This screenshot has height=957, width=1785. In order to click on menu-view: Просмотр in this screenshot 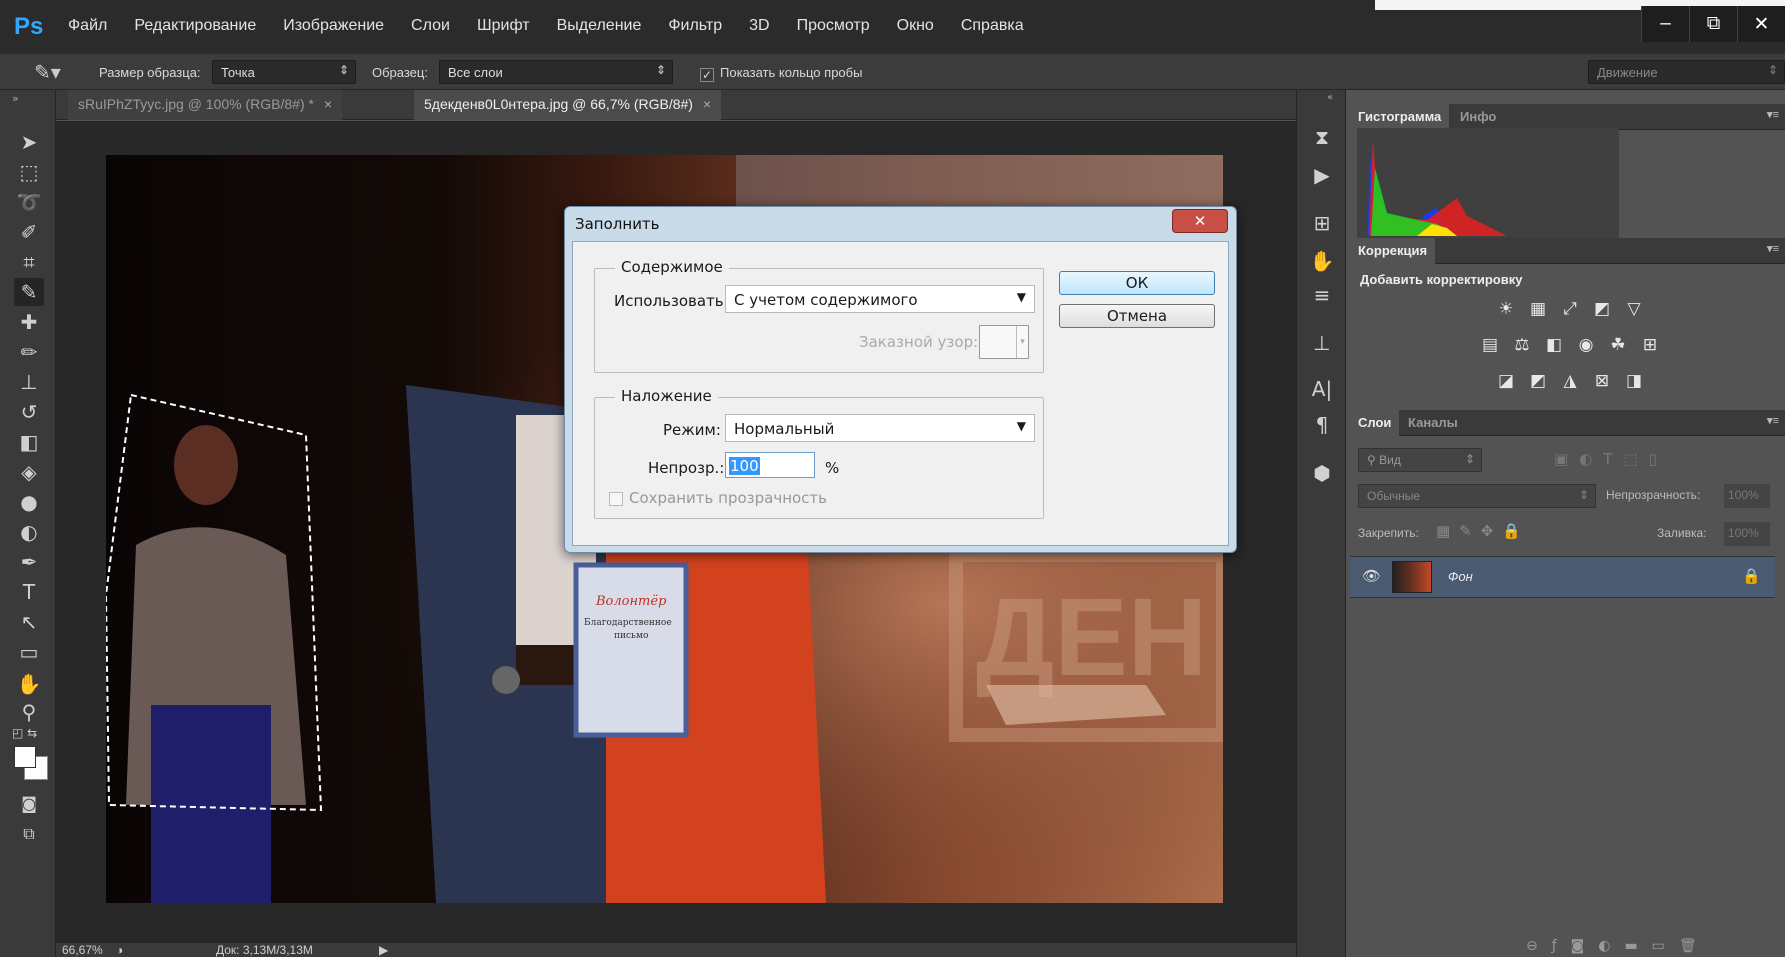, I will do `click(833, 26)`.